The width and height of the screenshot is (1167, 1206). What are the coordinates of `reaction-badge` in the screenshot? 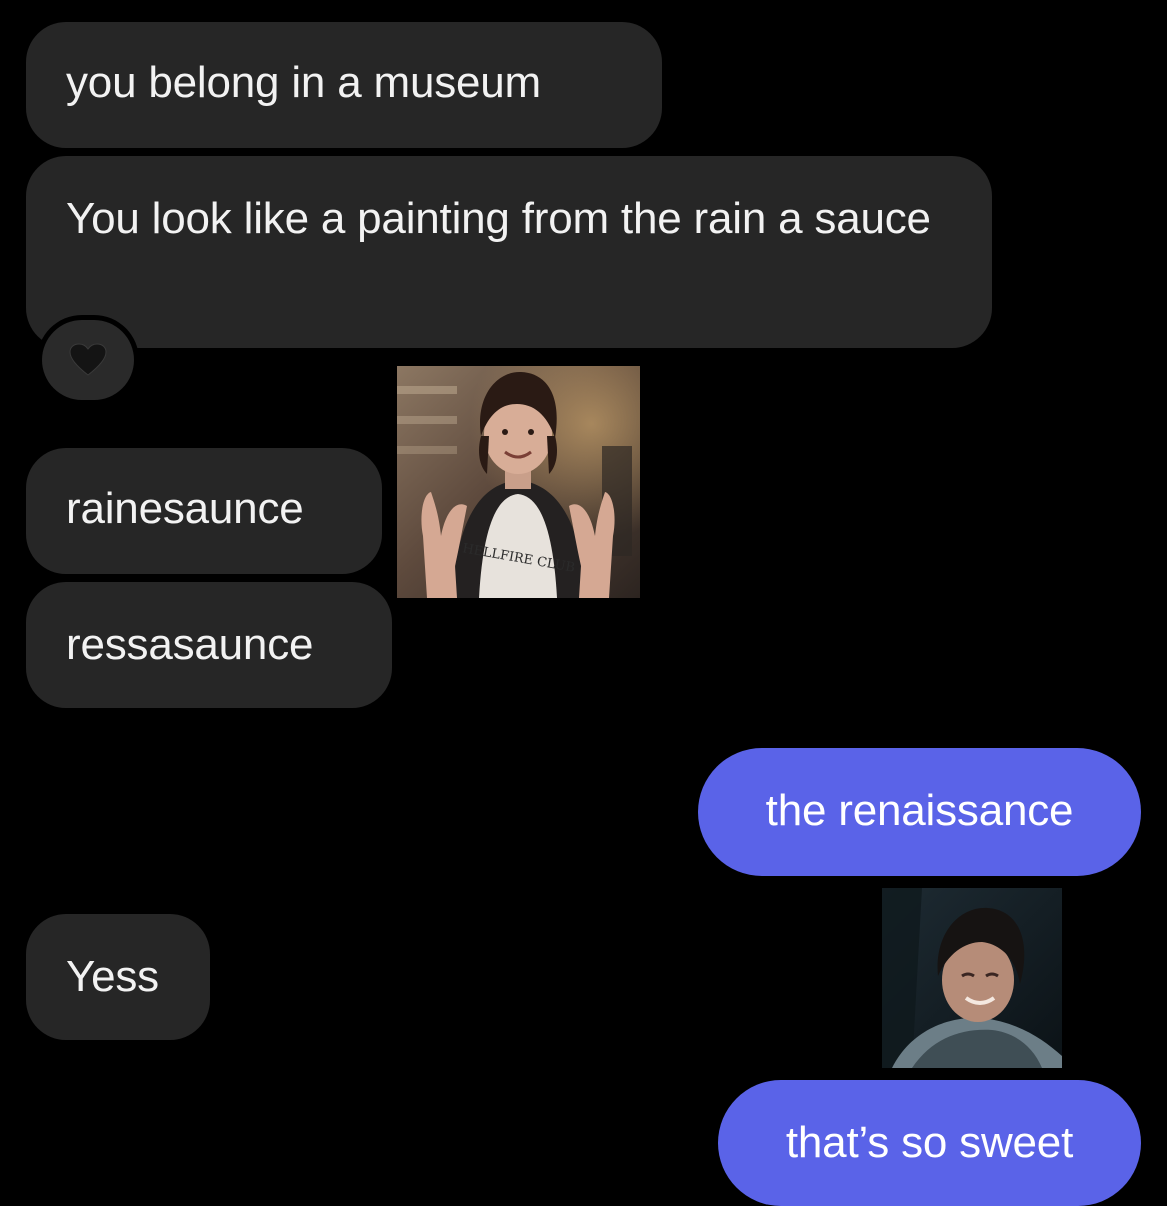 It's located at (88, 360).